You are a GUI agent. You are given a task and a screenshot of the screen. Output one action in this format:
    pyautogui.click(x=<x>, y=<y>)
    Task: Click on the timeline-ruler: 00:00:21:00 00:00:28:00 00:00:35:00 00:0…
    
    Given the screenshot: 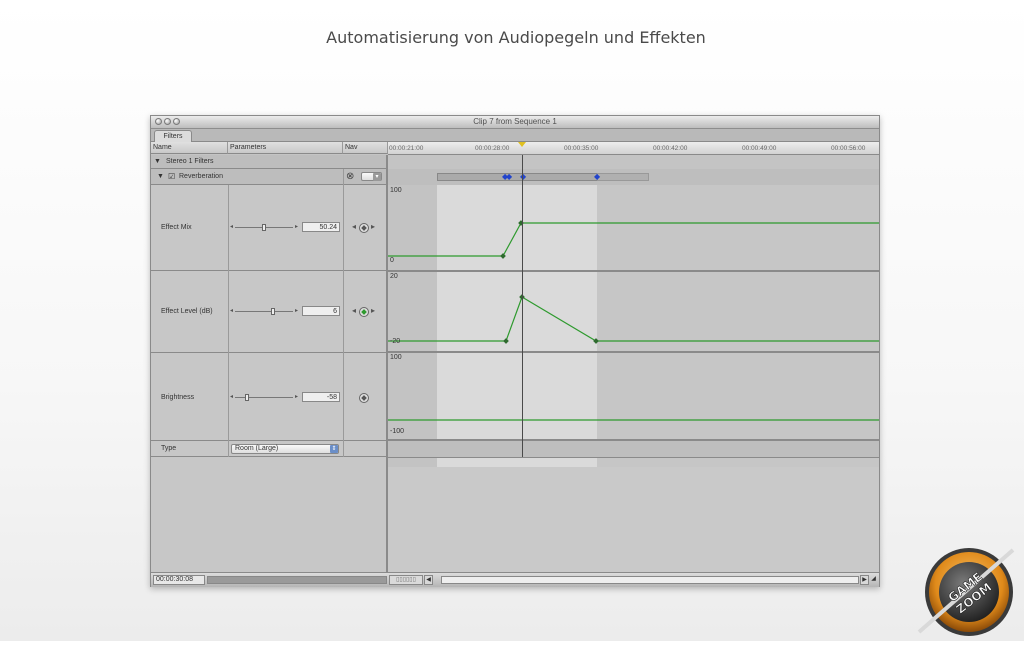 What is the action you would take?
    pyautogui.click(x=633, y=148)
    